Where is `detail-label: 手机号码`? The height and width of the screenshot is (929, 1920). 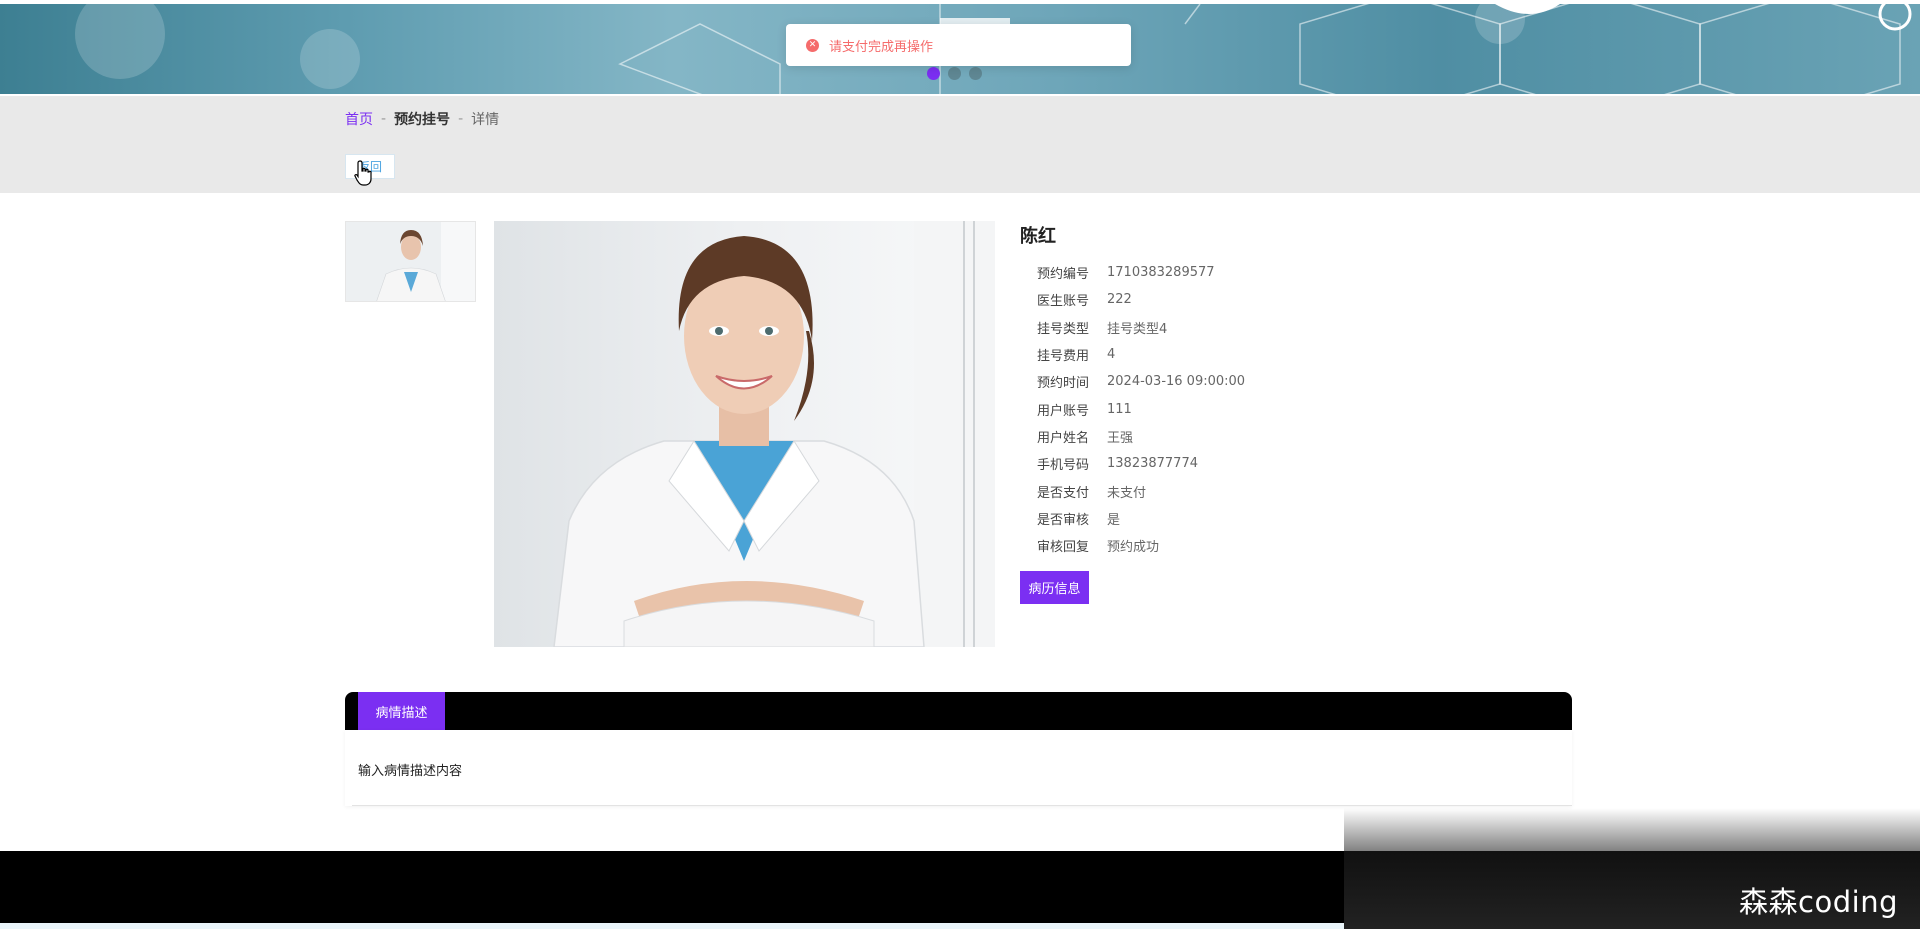 detail-label: 手机号码 is located at coordinates (1062, 466).